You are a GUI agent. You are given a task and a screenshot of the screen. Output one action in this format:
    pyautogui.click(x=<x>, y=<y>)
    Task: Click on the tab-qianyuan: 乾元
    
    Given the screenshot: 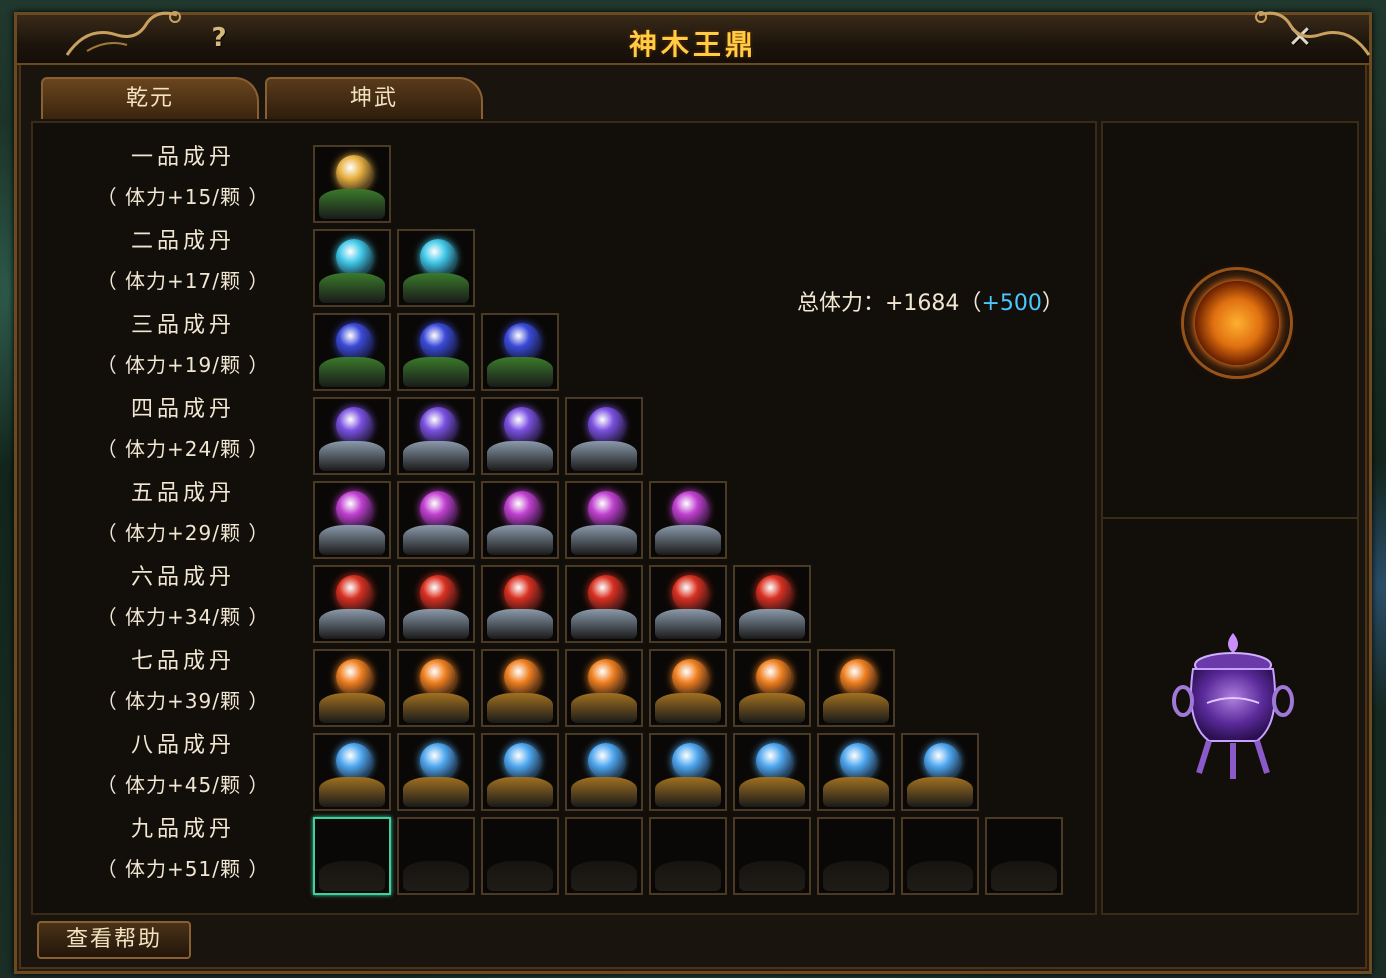 What is the action you would take?
    pyautogui.click(x=150, y=98)
    